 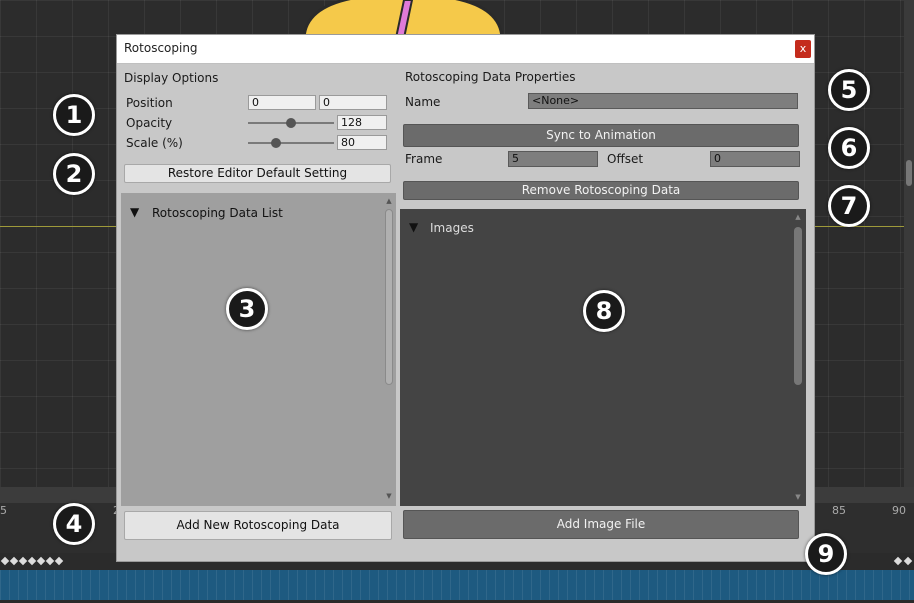 I want to click on properties-header: Rotoscoping Data Properties, so click(x=490, y=77).